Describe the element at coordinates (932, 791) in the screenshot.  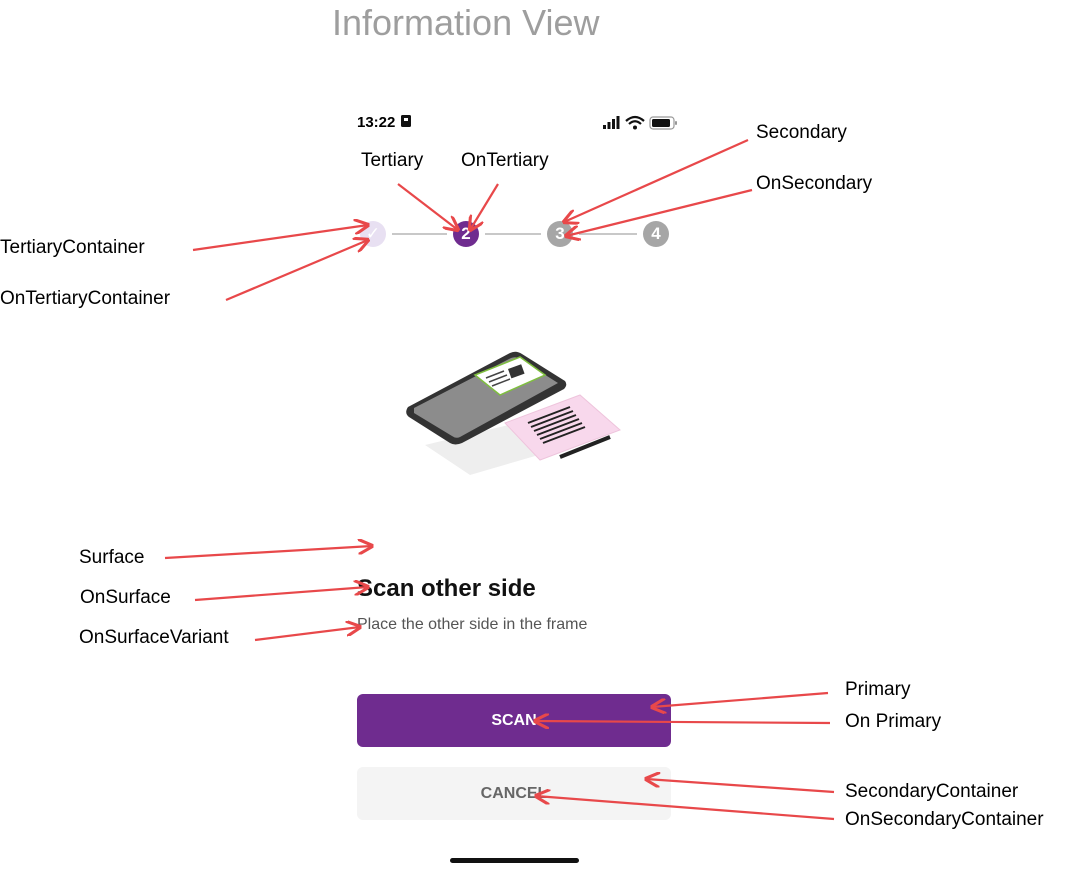
I see `annotation-secondary-container: SecondaryContainer` at that location.